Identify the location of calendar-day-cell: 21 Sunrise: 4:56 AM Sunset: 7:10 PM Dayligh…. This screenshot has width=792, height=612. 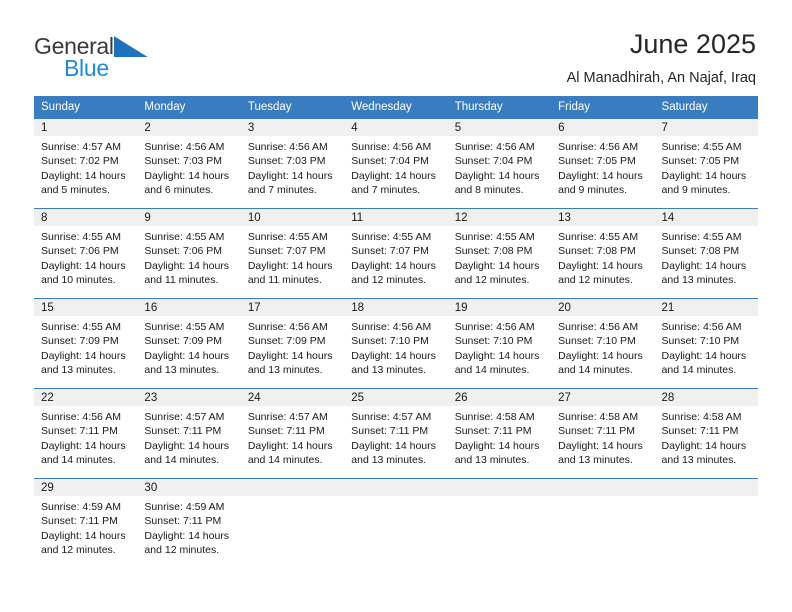
(706, 343).